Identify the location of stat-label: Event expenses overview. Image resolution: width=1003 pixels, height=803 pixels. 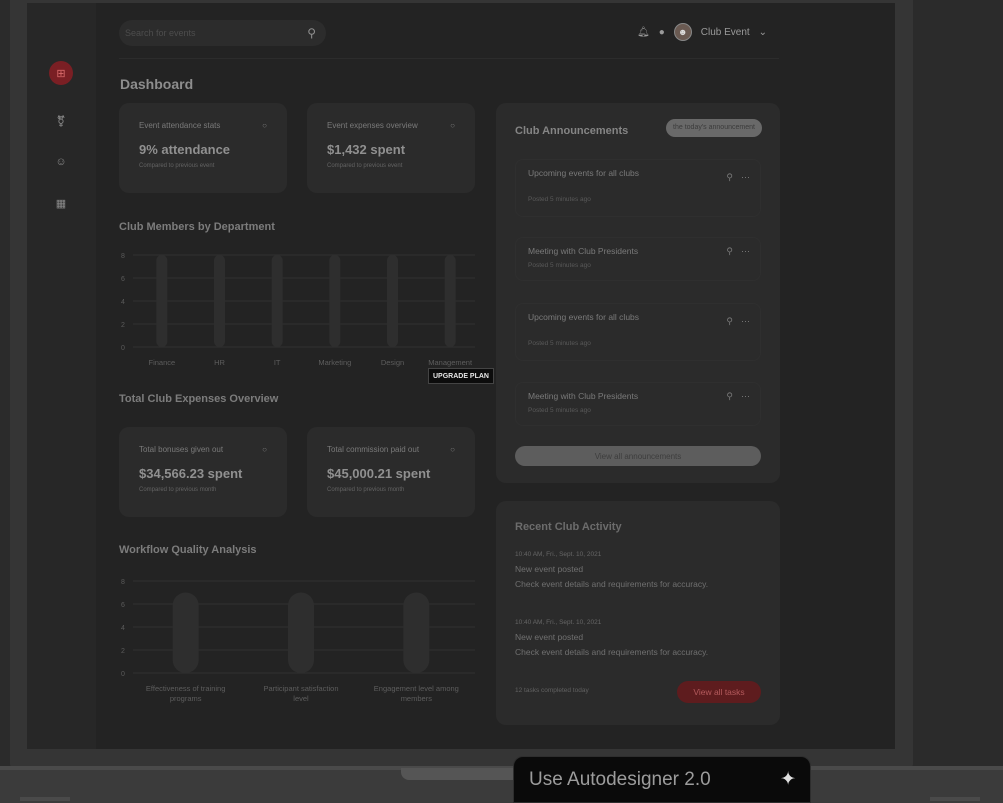
(372, 125).